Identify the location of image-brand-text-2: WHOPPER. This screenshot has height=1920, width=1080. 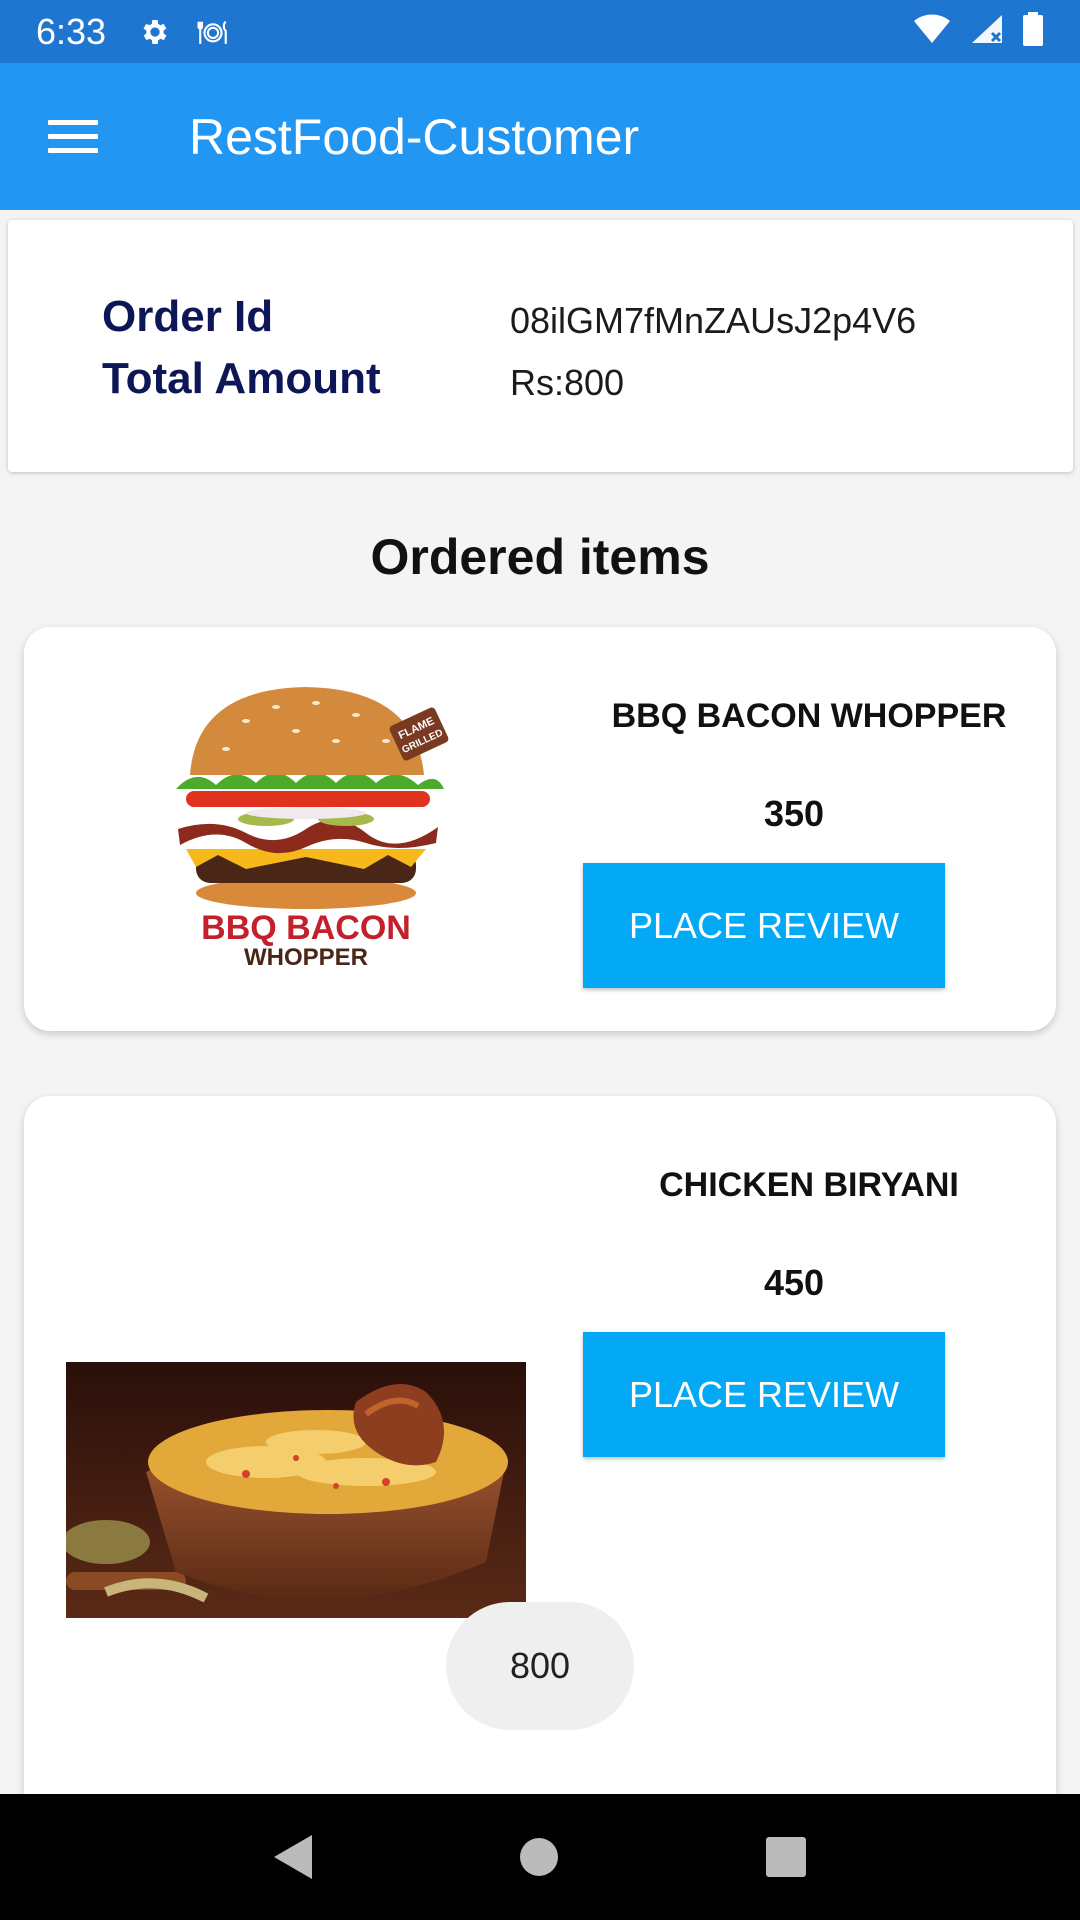
(306, 957).